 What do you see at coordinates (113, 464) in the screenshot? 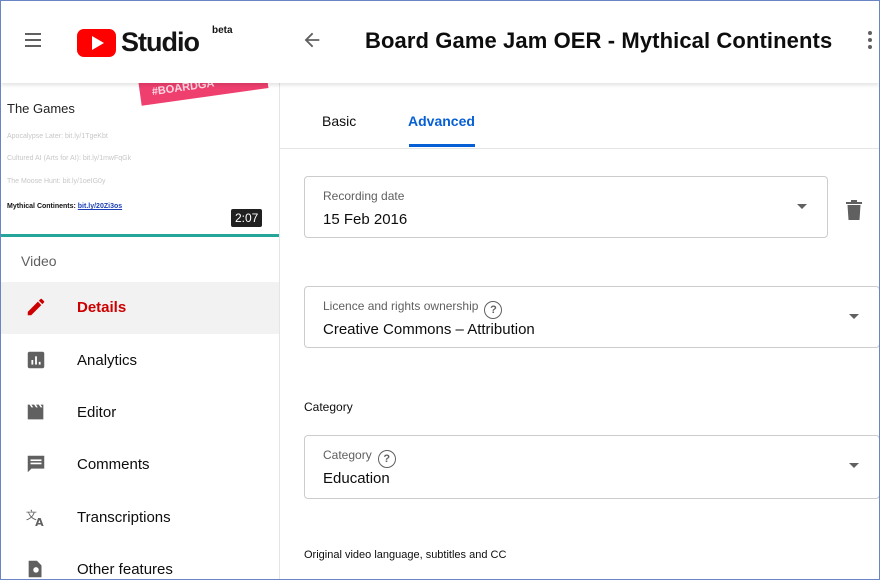
I see `sidebar-item-label: Comments` at bounding box center [113, 464].